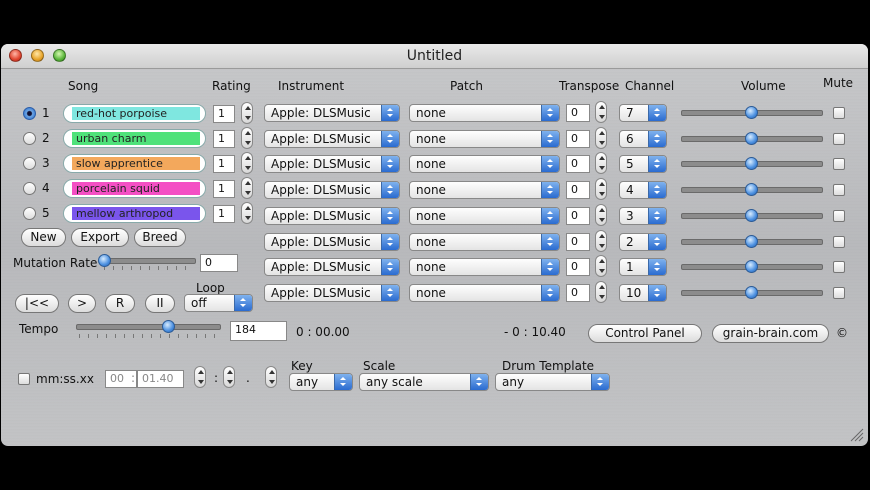  I want to click on mutation-rate-value: 0, so click(219, 263).